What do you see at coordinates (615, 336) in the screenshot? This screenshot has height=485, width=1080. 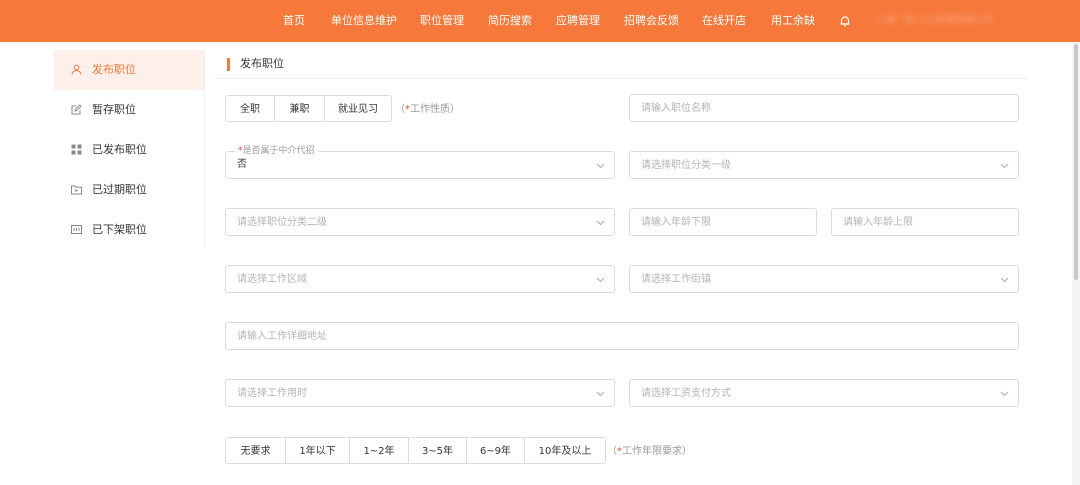 I see `address-input` at bounding box center [615, 336].